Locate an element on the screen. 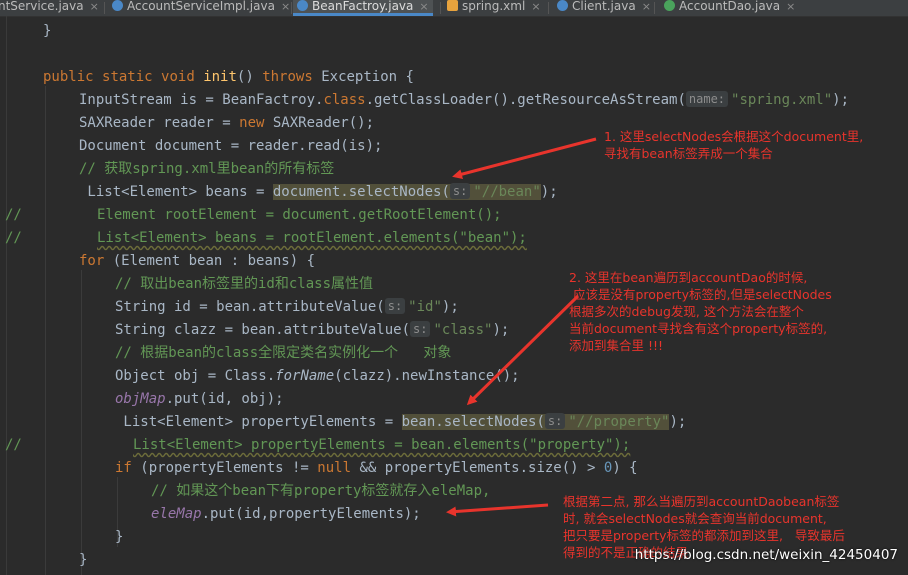 The height and width of the screenshot is (575, 908). watermark: https://blog.csdn.net/weixin_42450407 is located at coordinates (766, 555).